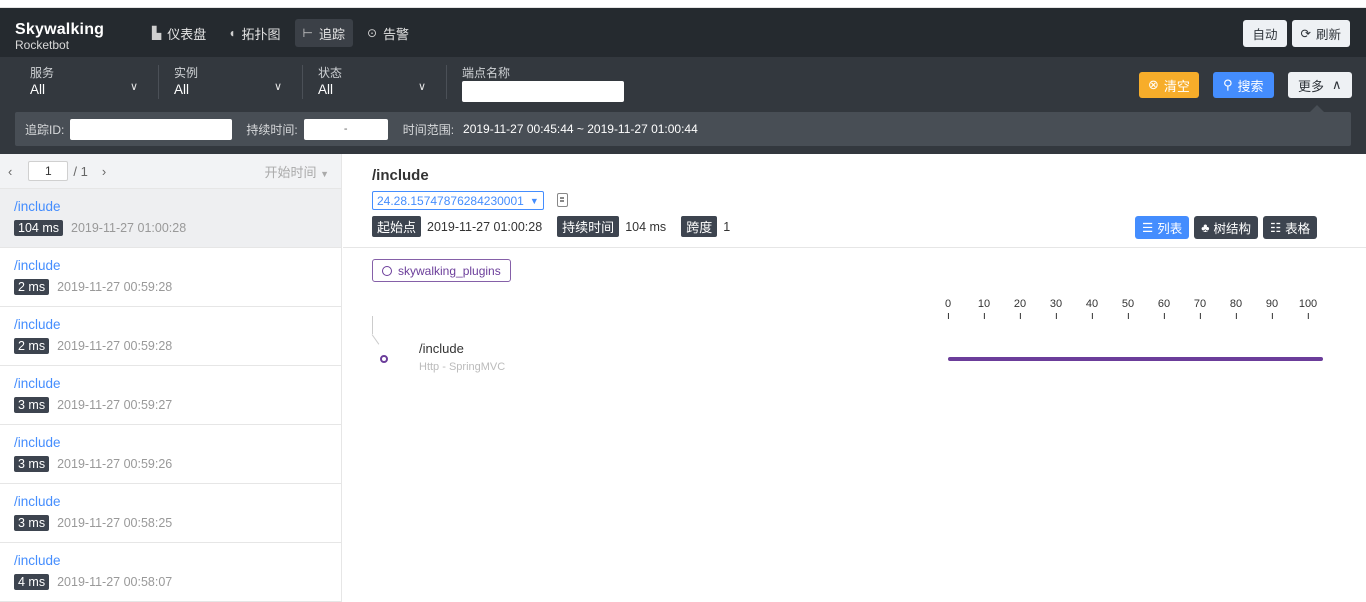 The image size is (1366, 602). What do you see at coordinates (170, 513) in the screenshot?
I see `trace-list-item: /include 3 ms 2019-11-27 00:58:25` at bounding box center [170, 513].